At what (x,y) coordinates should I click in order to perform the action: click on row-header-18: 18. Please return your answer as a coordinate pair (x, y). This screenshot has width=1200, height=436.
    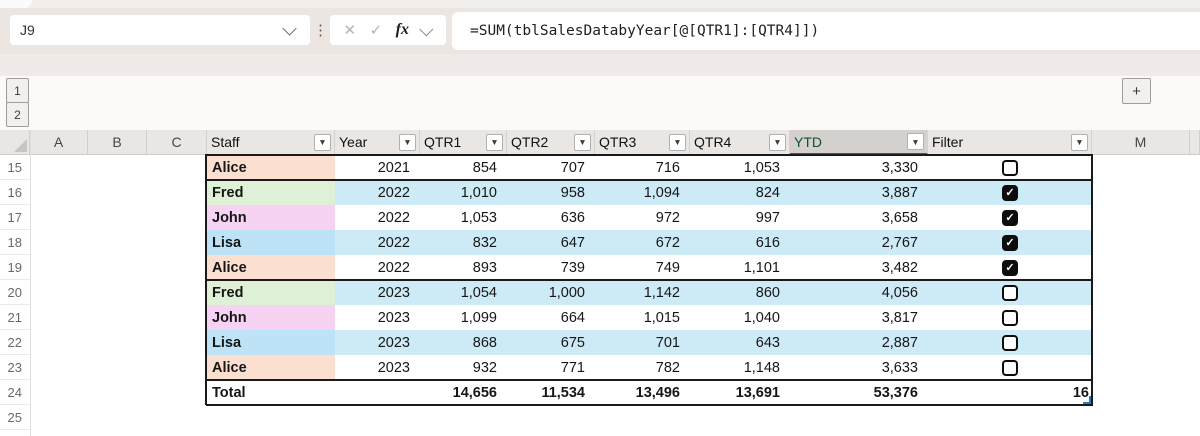
    Looking at the image, I should click on (15, 242).